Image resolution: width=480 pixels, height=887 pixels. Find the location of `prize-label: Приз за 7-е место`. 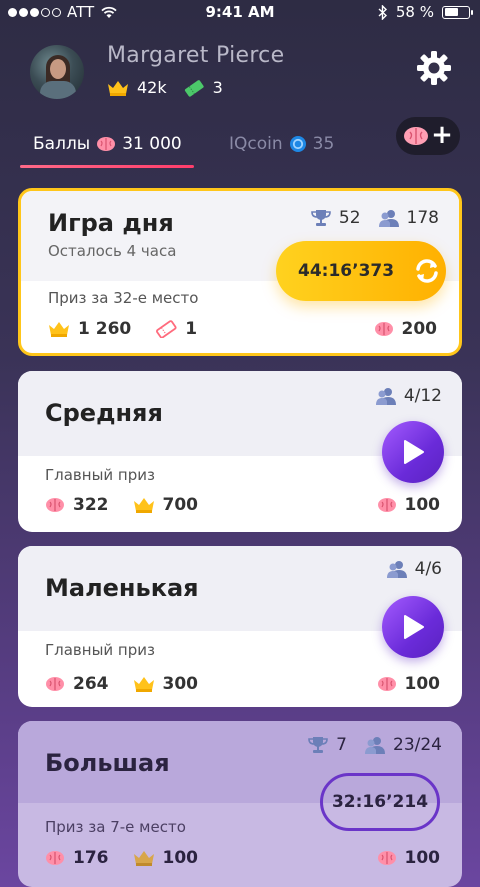

prize-label: Приз за 7-е место is located at coordinates (115, 827).